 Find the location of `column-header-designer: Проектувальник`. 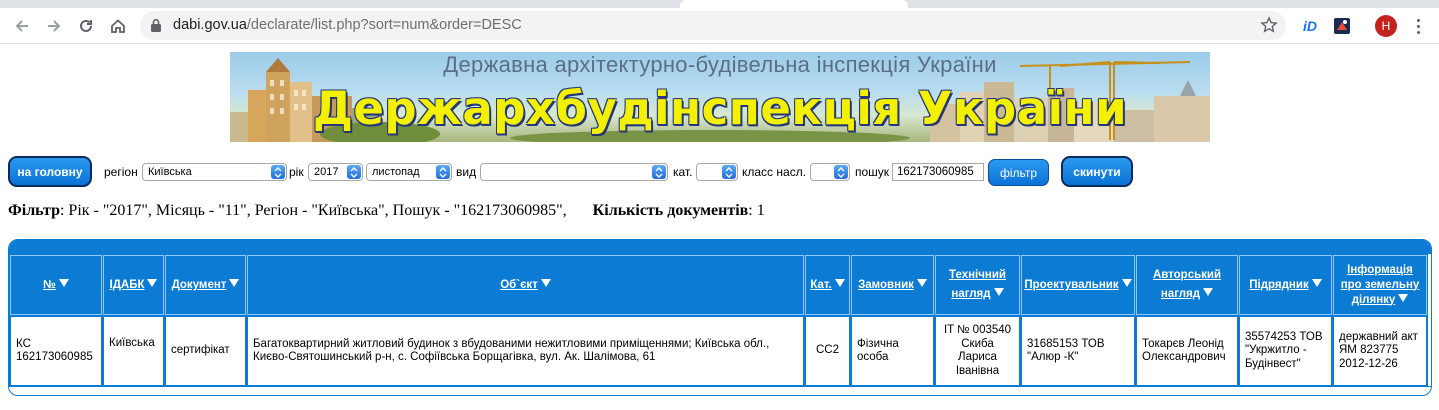

column-header-designer: Проектувальник is located at coordinates (1078, 285).